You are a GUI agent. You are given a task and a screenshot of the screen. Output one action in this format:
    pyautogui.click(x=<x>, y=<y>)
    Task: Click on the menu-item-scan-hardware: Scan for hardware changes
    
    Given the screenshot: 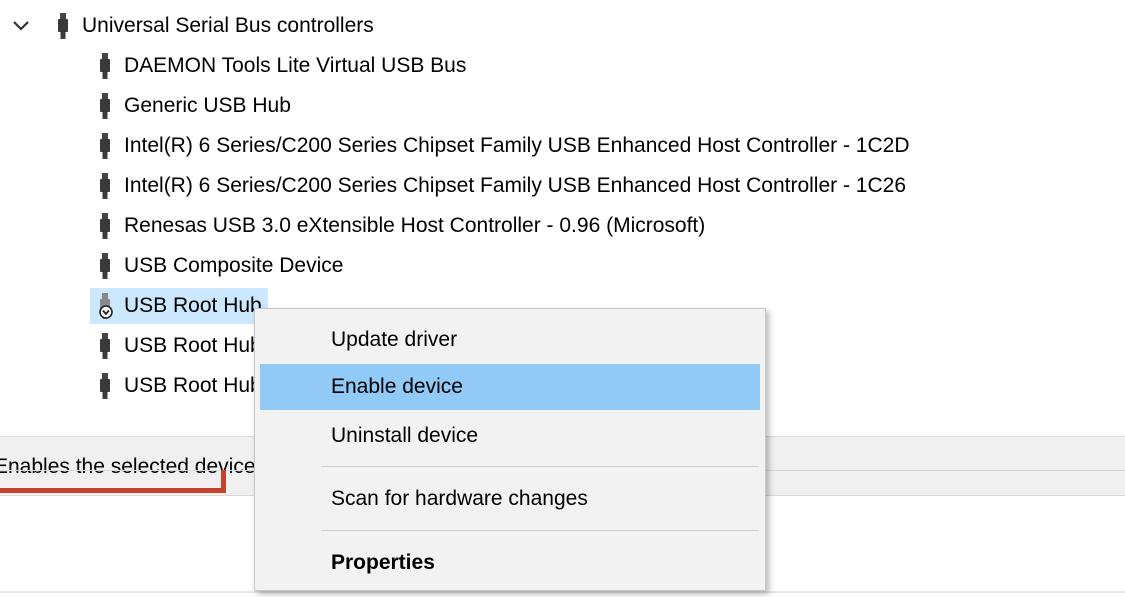 What is the action you would take?
    pyautogui.click(x=510, y=499)
    